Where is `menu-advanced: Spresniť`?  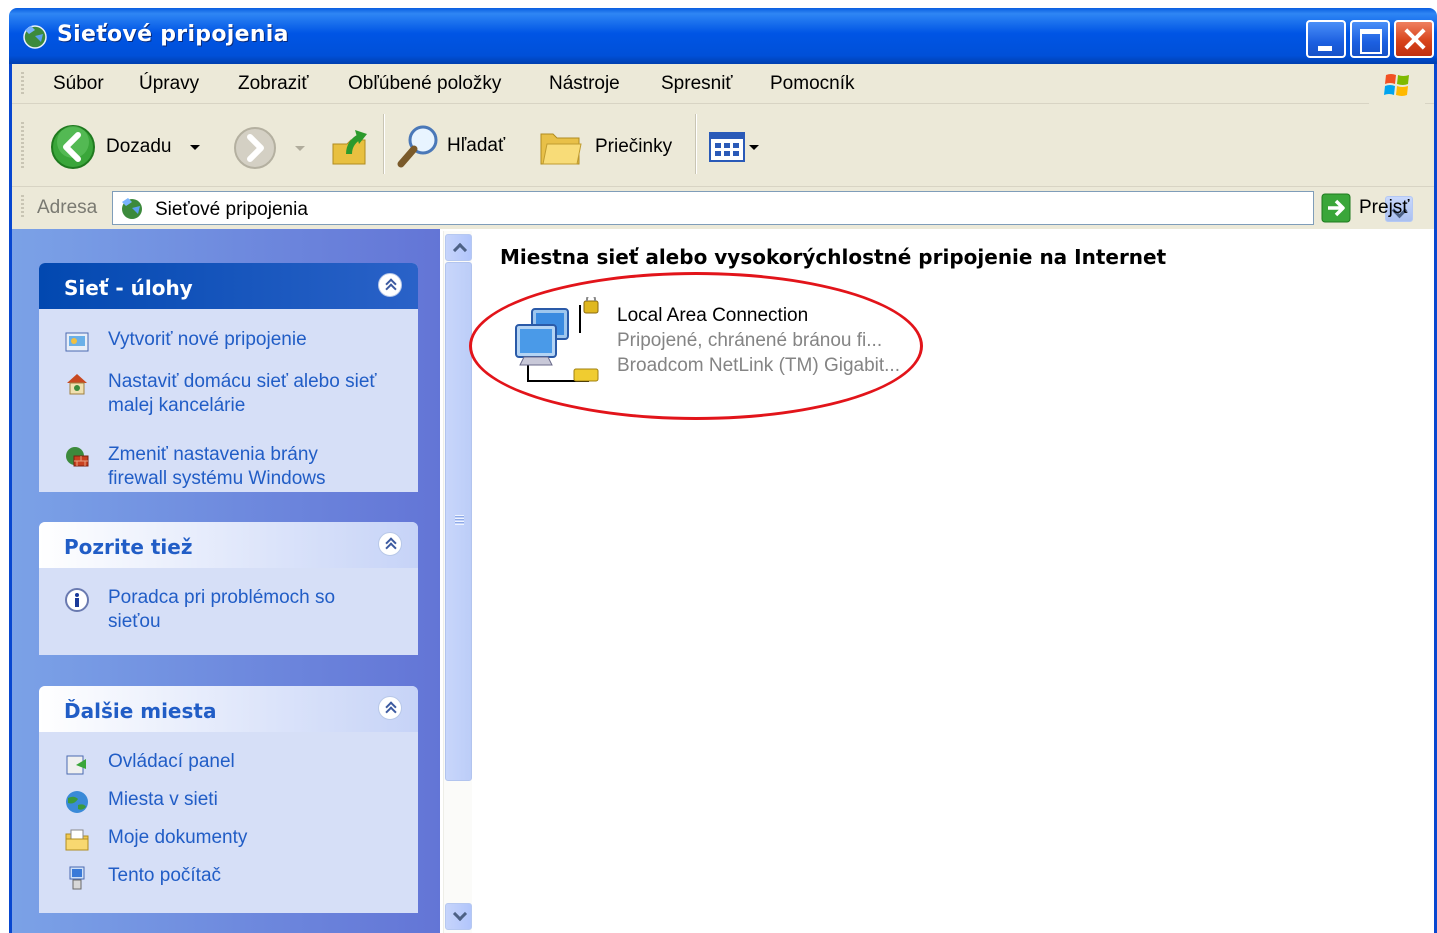 menu-advanced: Spresniť is located at coordinates (697, 84).